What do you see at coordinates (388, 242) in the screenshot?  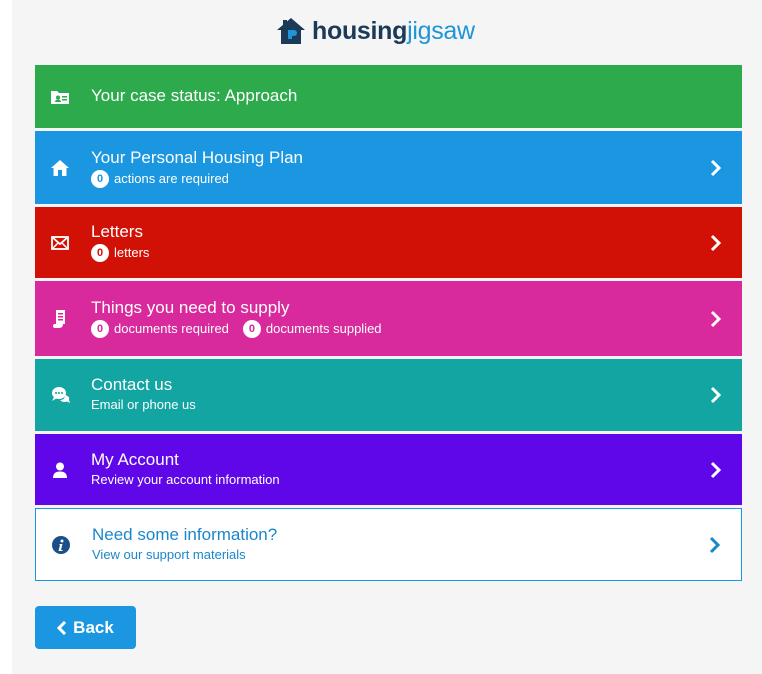 I see `letters-tile: Letters 0 letters` at bounding box center [388, 242].